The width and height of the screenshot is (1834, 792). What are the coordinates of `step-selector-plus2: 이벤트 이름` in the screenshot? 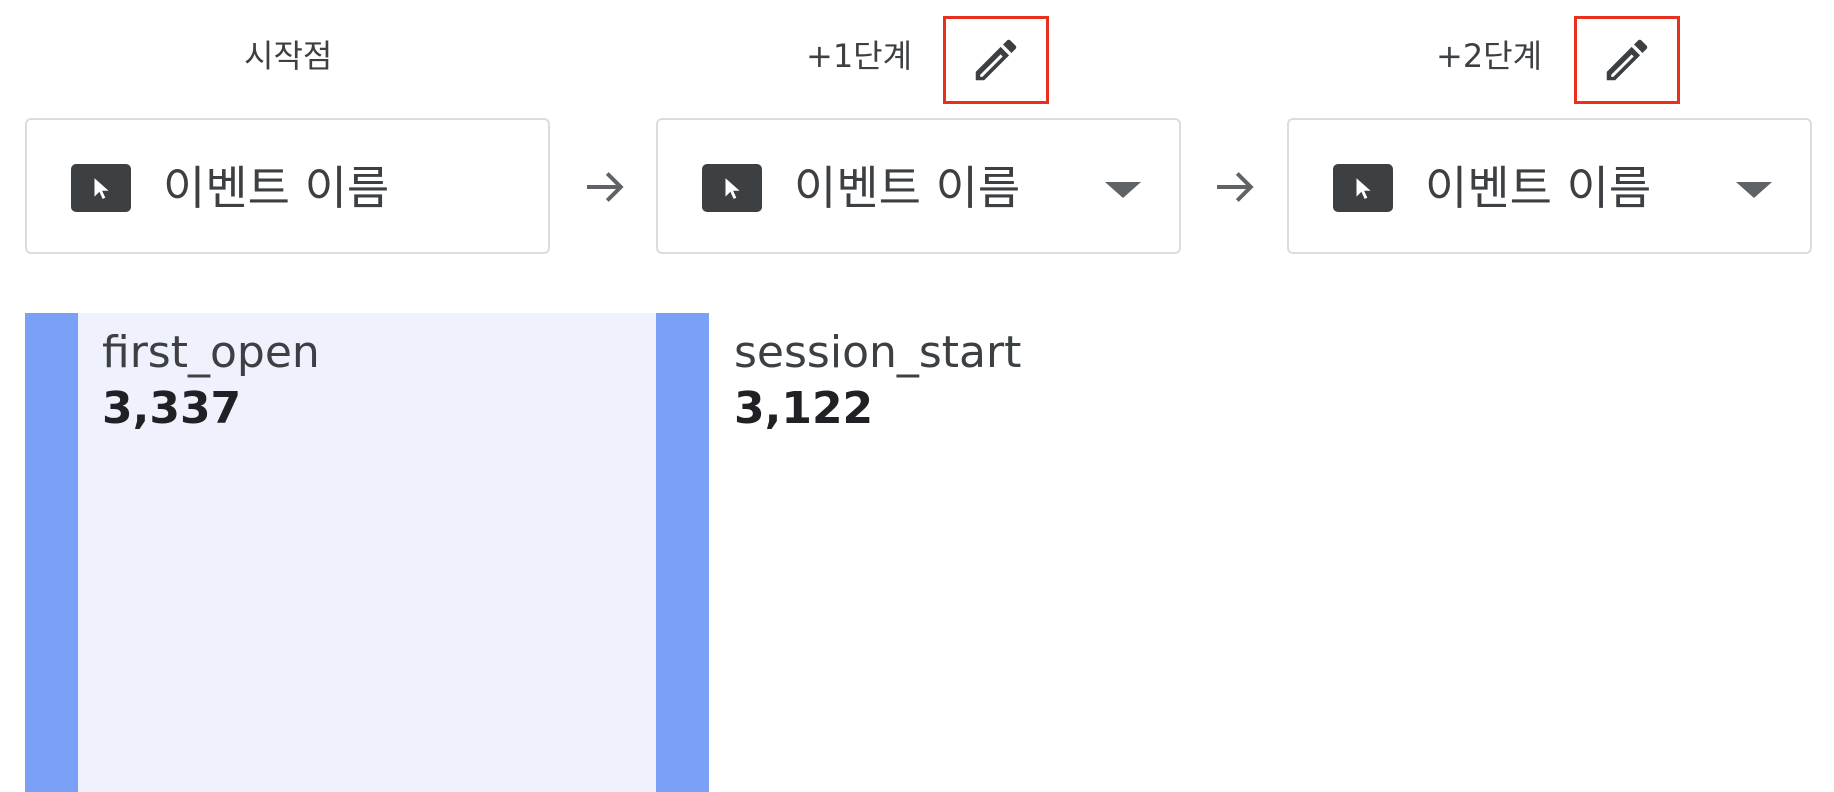 It's located at (1549, 186).